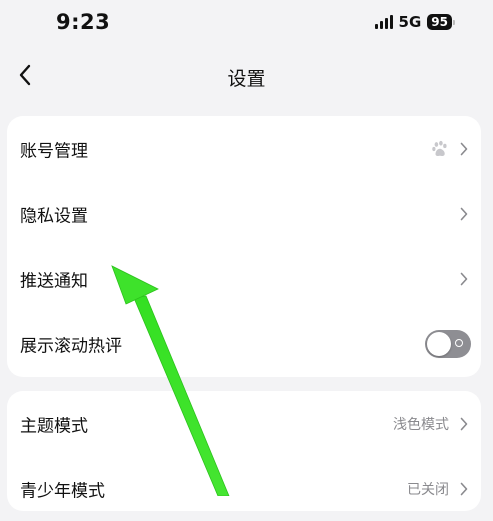  I want to click on status-indicators: 5G 95, so click(414, 22).